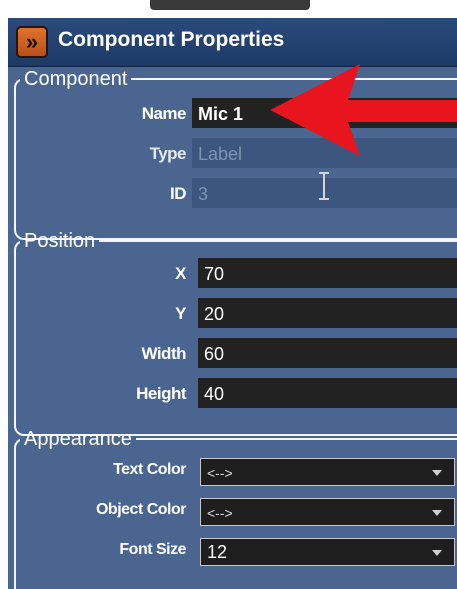 This screenshot has height=589, width=457. I want to click on object-color-value: <-->, so click(220, 513).